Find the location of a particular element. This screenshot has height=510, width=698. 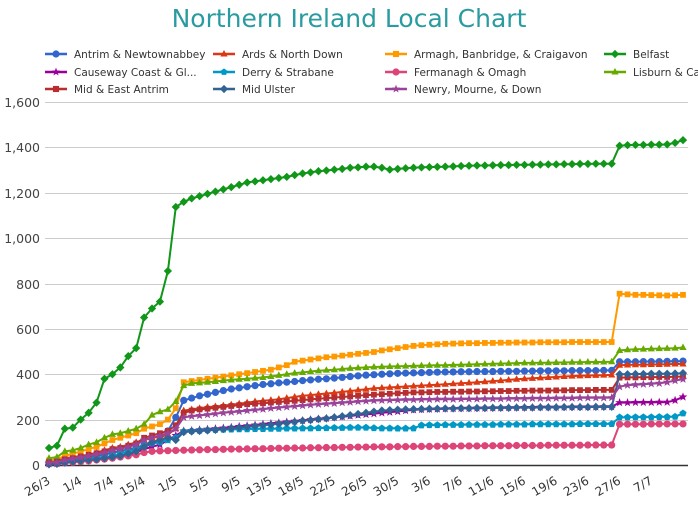

legend-label: Antrim & Newtownabbey is located at coordinates (139, 55).